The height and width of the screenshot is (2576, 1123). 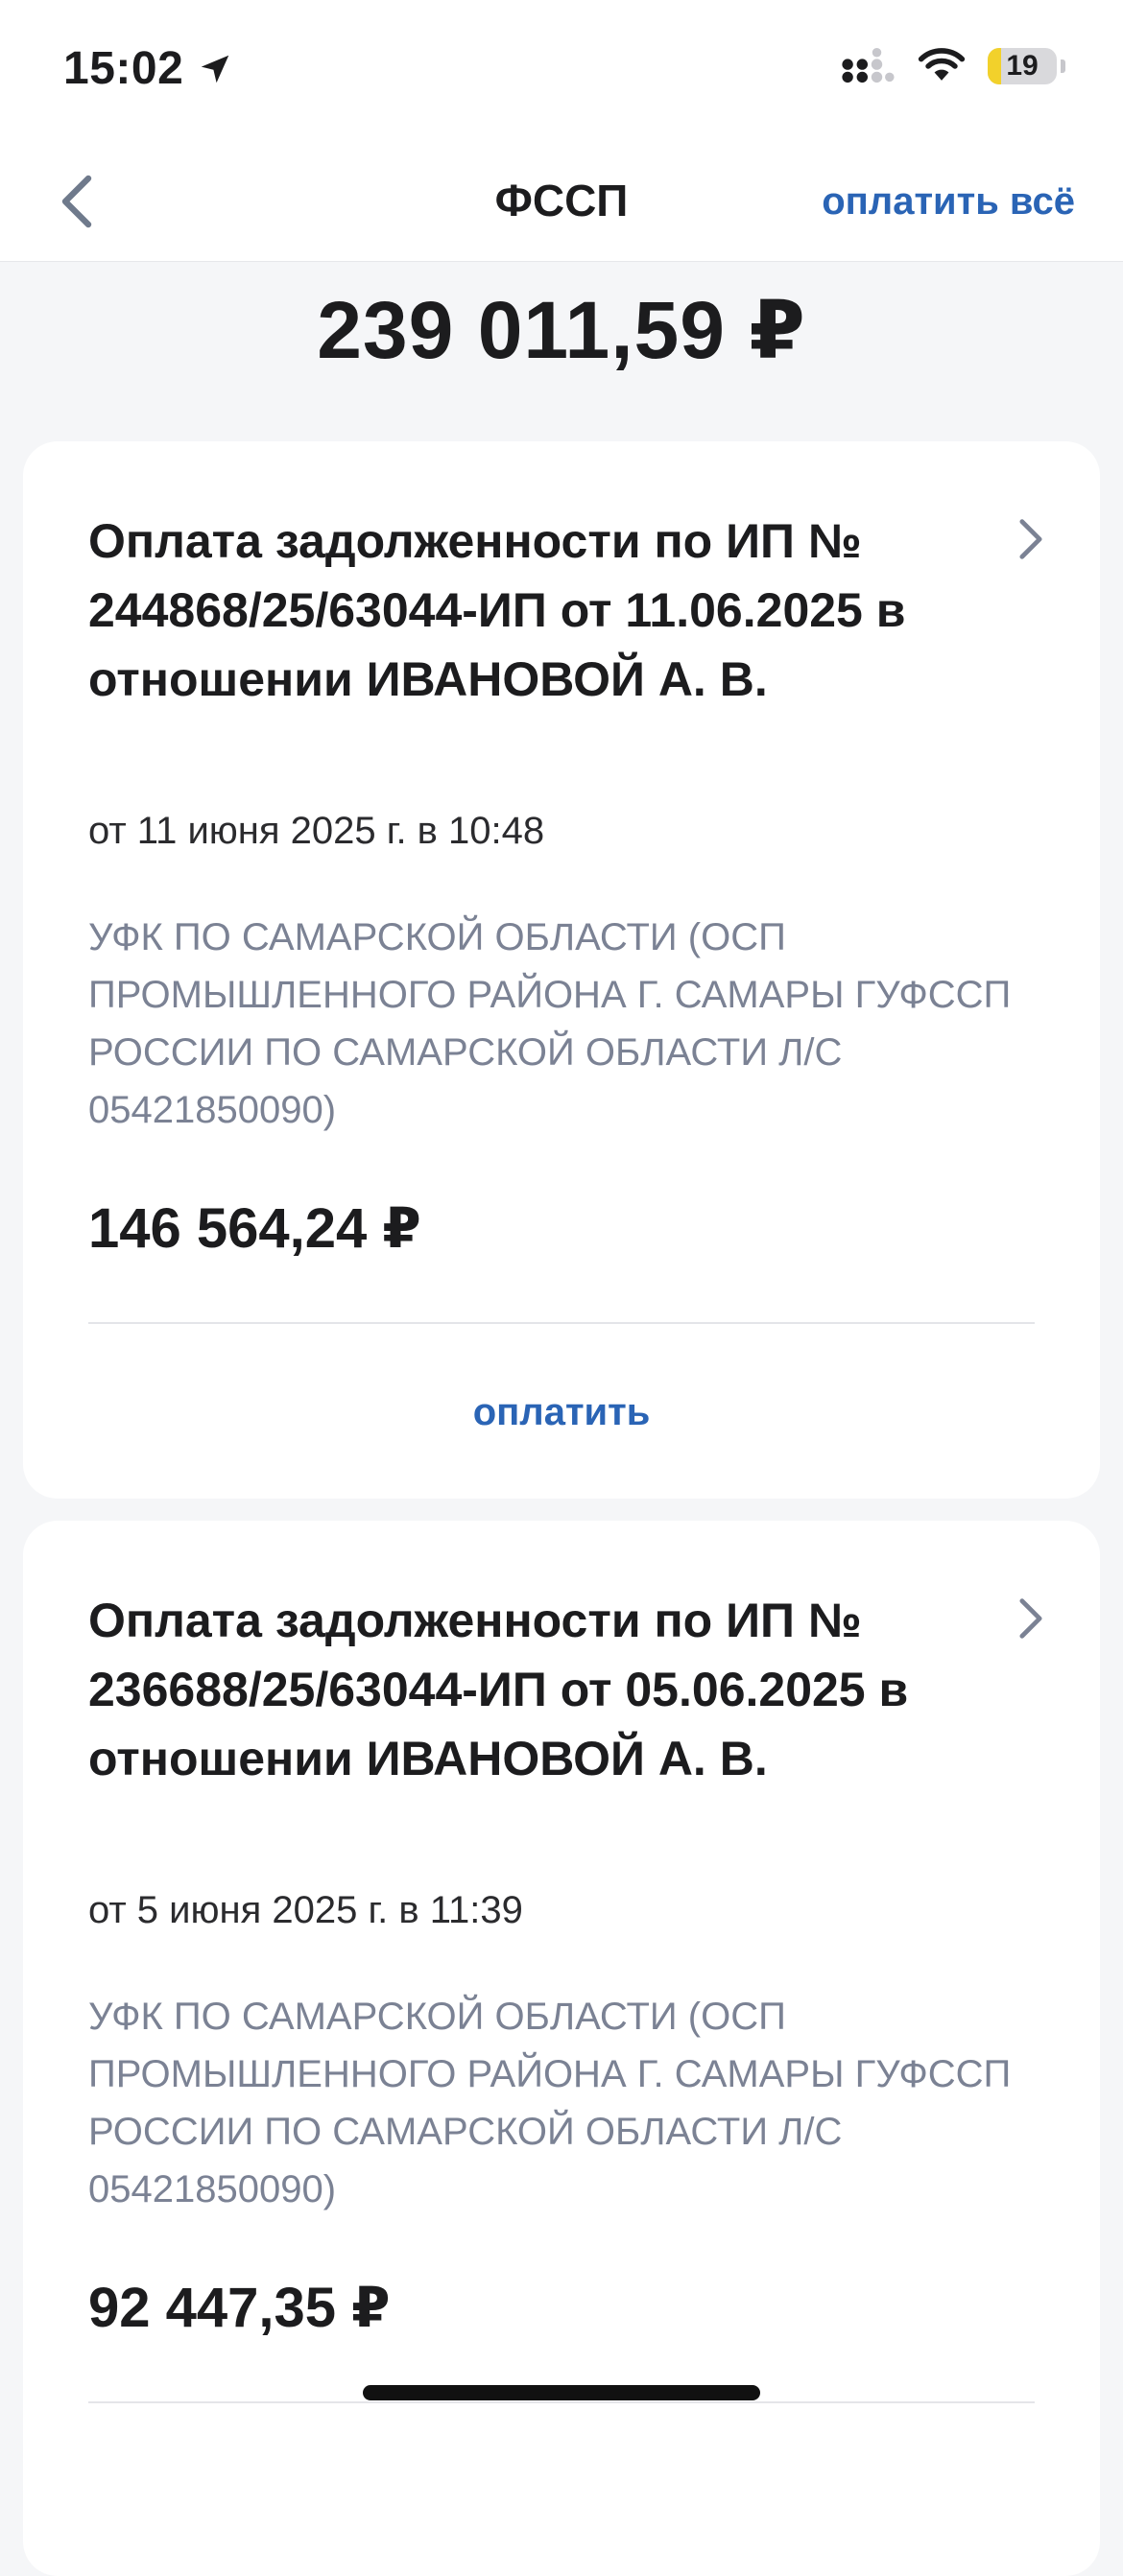 What do you see at coordinates (561, 72) in the screenshot?
I see `status-bar: 15:02 19` at bounding box center [561, 72].